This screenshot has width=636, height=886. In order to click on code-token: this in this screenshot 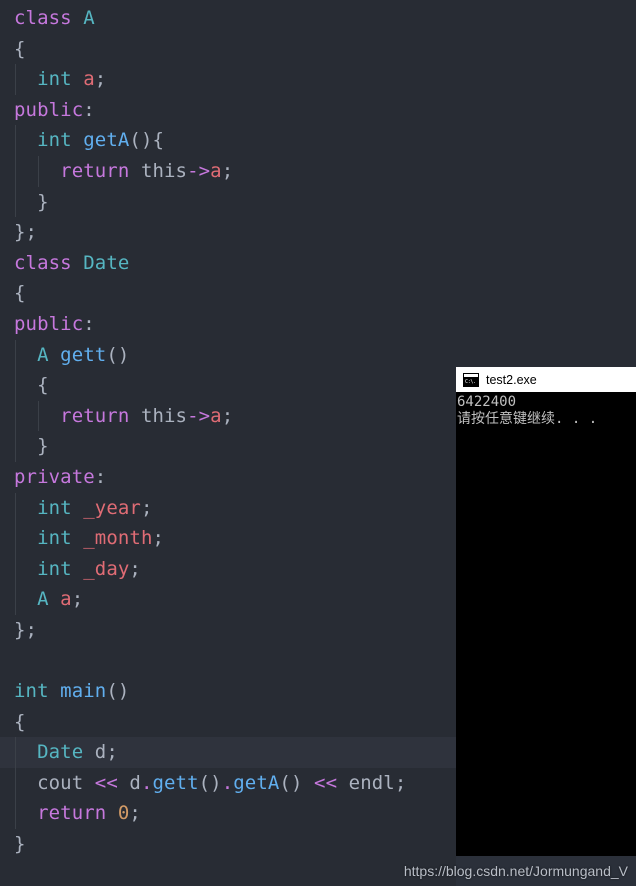, I will do `click(164, 170)`.